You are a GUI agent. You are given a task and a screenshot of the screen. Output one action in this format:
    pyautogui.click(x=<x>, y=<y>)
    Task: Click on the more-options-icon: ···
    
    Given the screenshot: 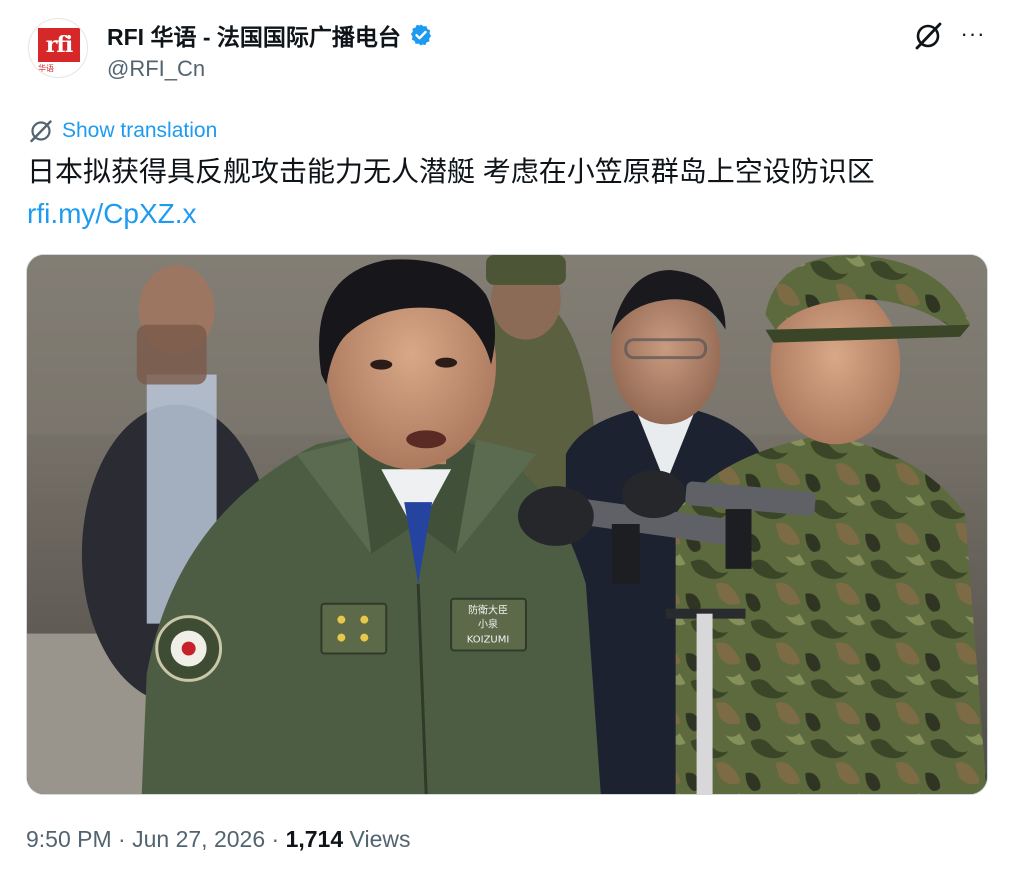 What is the action you would take?
    pyautogui.click(x=973, y=36)
    